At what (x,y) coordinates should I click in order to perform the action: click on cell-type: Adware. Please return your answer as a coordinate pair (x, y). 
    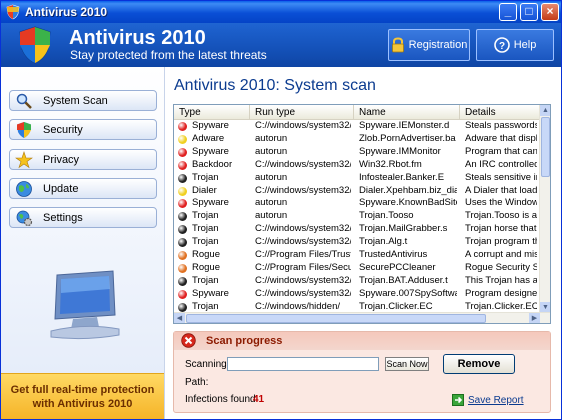
    Looking at the image, I should click on (208, 138).